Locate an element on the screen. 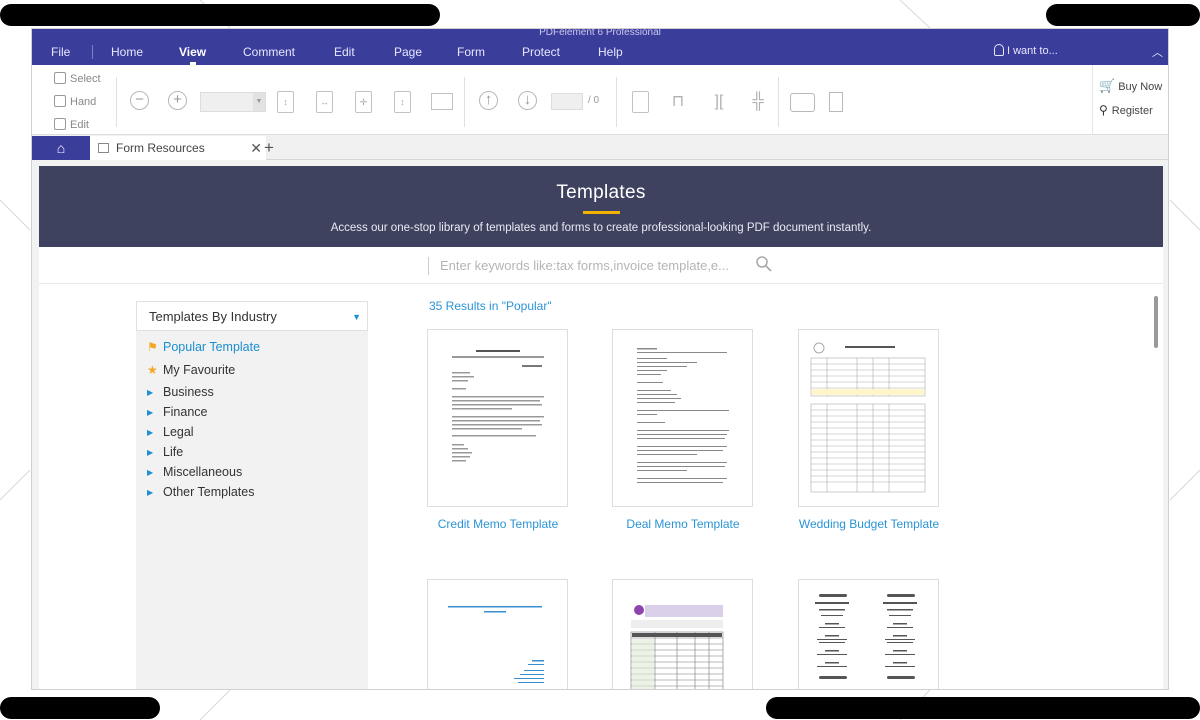 Image resolution: width=1200 pixels, height=720 pixels. star-icon: ★ is located at coordinates (152, 370).